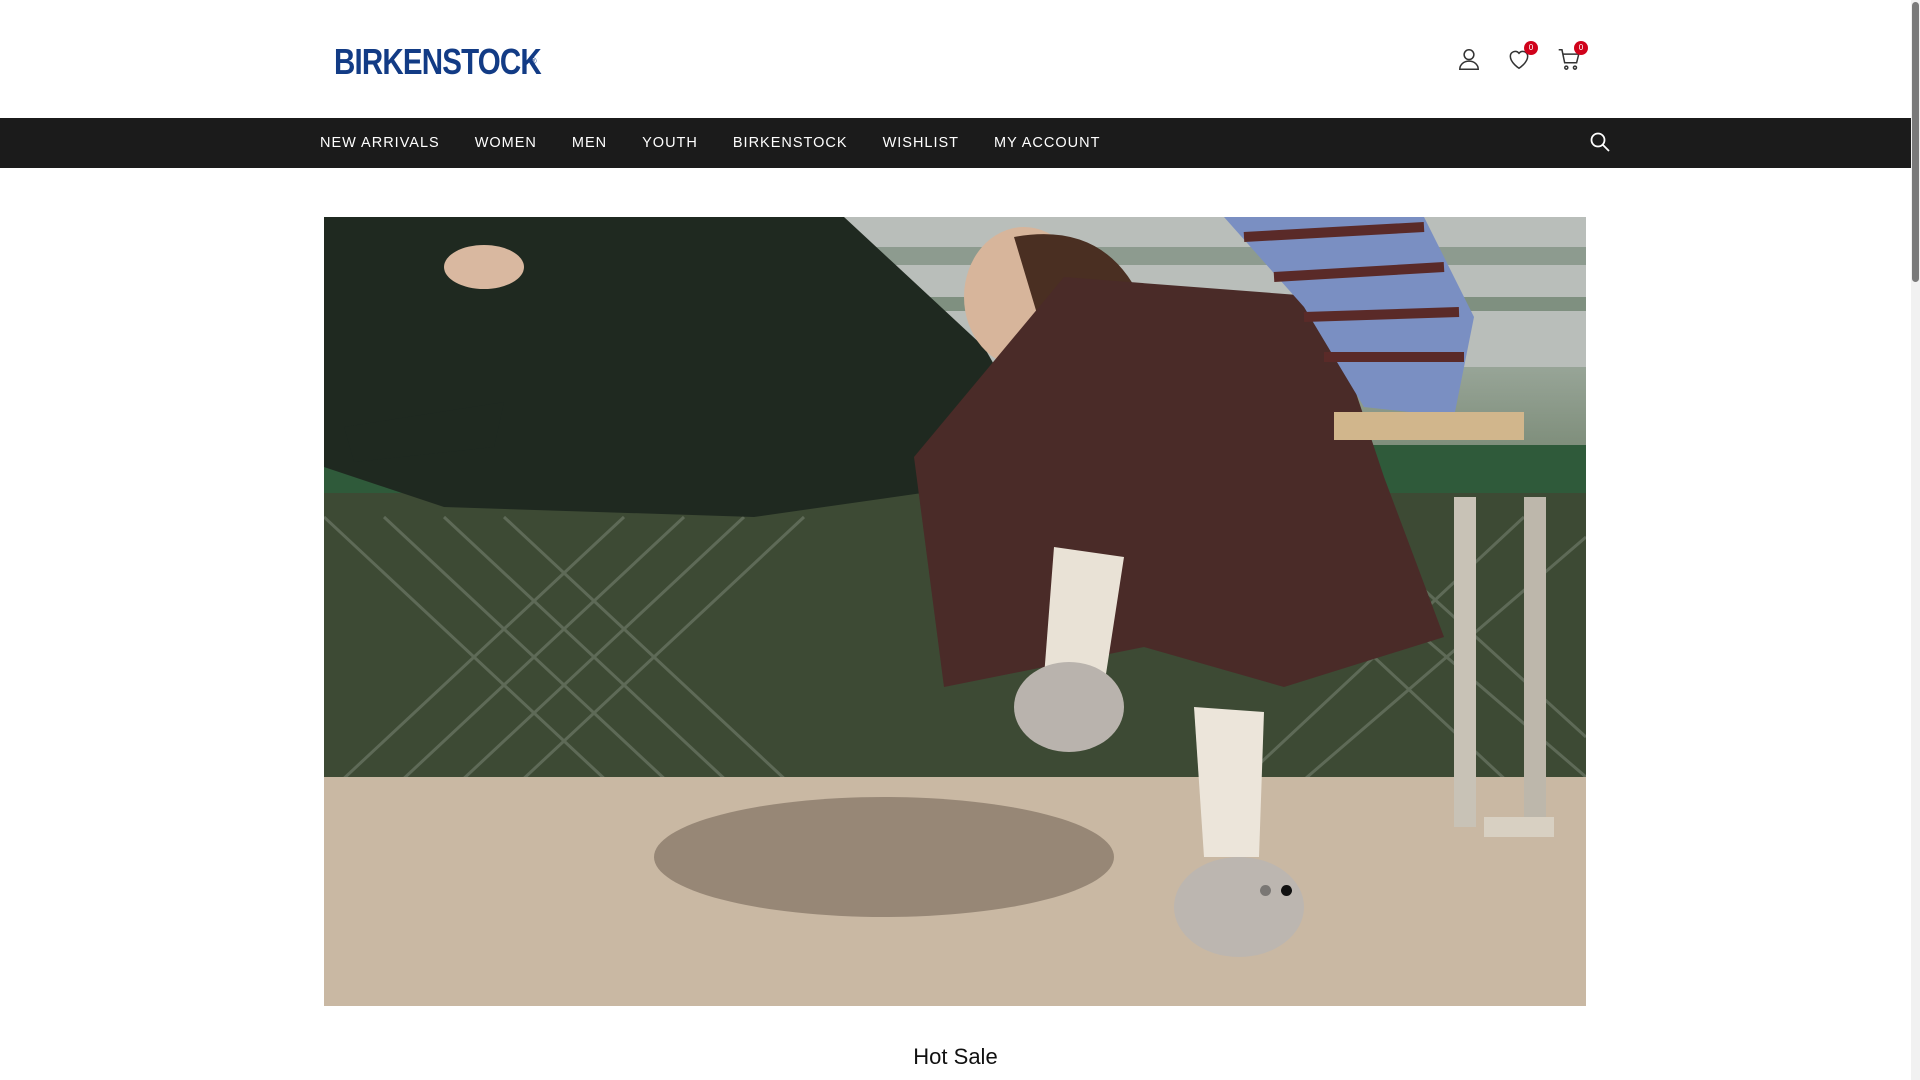 The image size is (1920, 1080). What do you see at coordinates (589, 143) in the screenshot?
I see `nav-item-men: MEN` at bounding box center [589, 143].